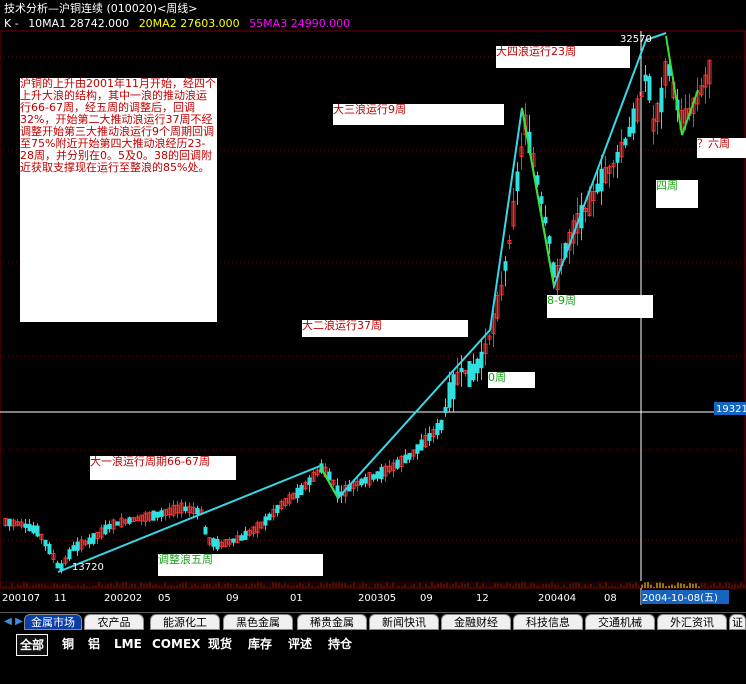  Describe the element at coordinates (557, 598) in the screenshot. I see `x-tick-label: 200404` at that location.